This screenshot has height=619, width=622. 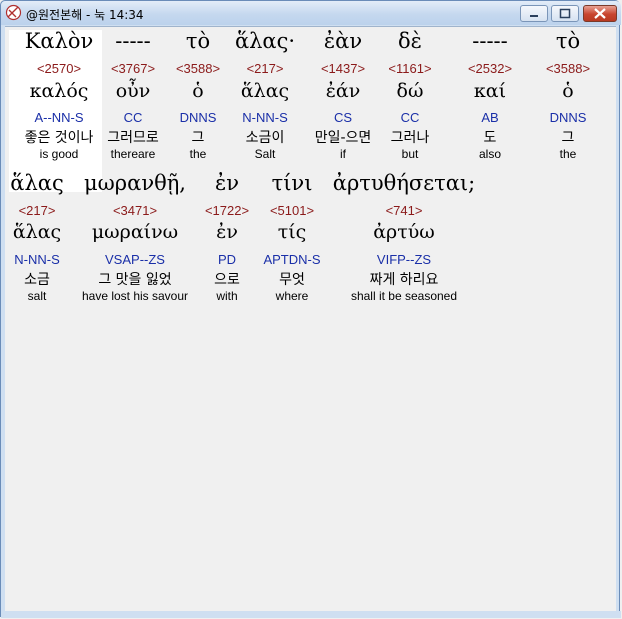 What do you see at coordinates (292, 210) in the screenshot?
I see `strong-number: <5101>` at bounding box center [292, 210].